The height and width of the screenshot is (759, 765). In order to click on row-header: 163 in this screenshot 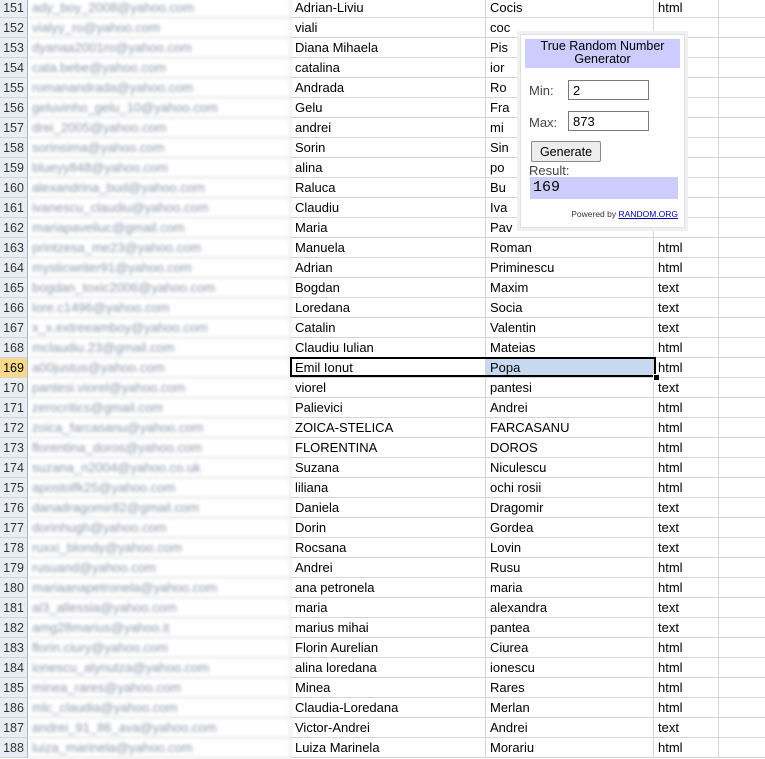, I will do `click(14, 248)`.